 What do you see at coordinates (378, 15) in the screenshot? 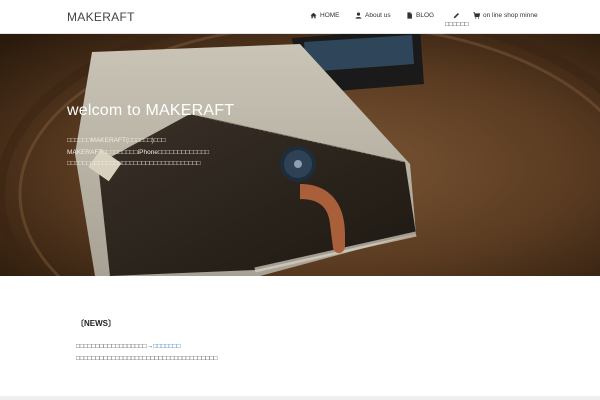
I see `nav-about-label: About us` at bounding box center [378, 15].